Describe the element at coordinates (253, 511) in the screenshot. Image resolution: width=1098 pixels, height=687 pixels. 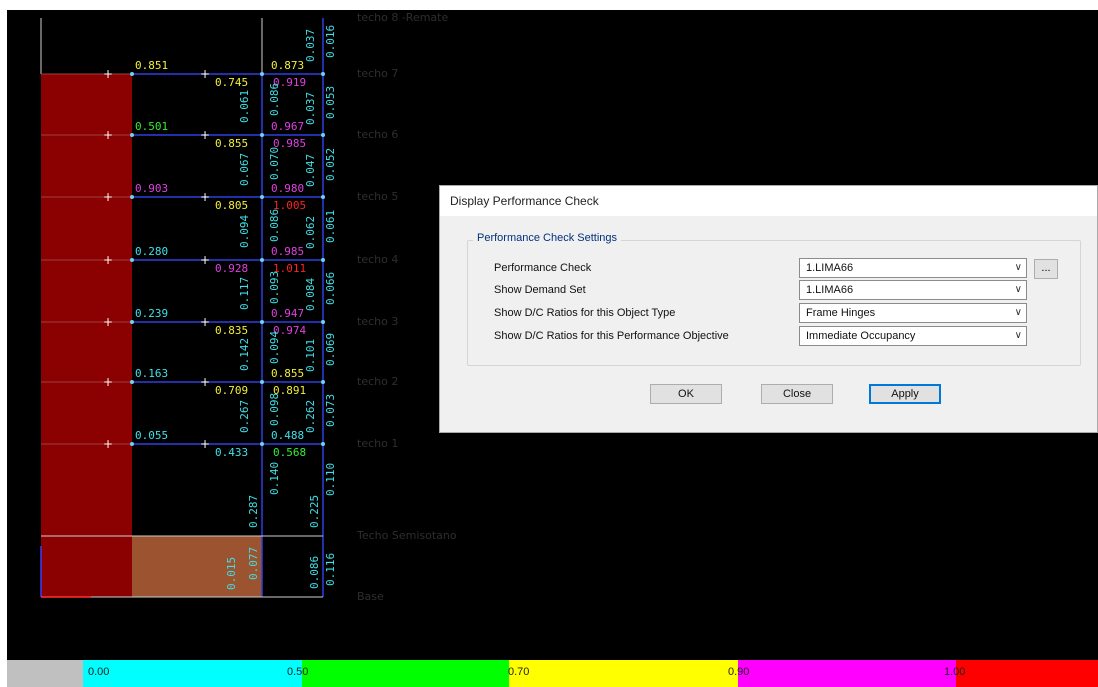
I see `column-dc-ratio: 0.287` at that location.